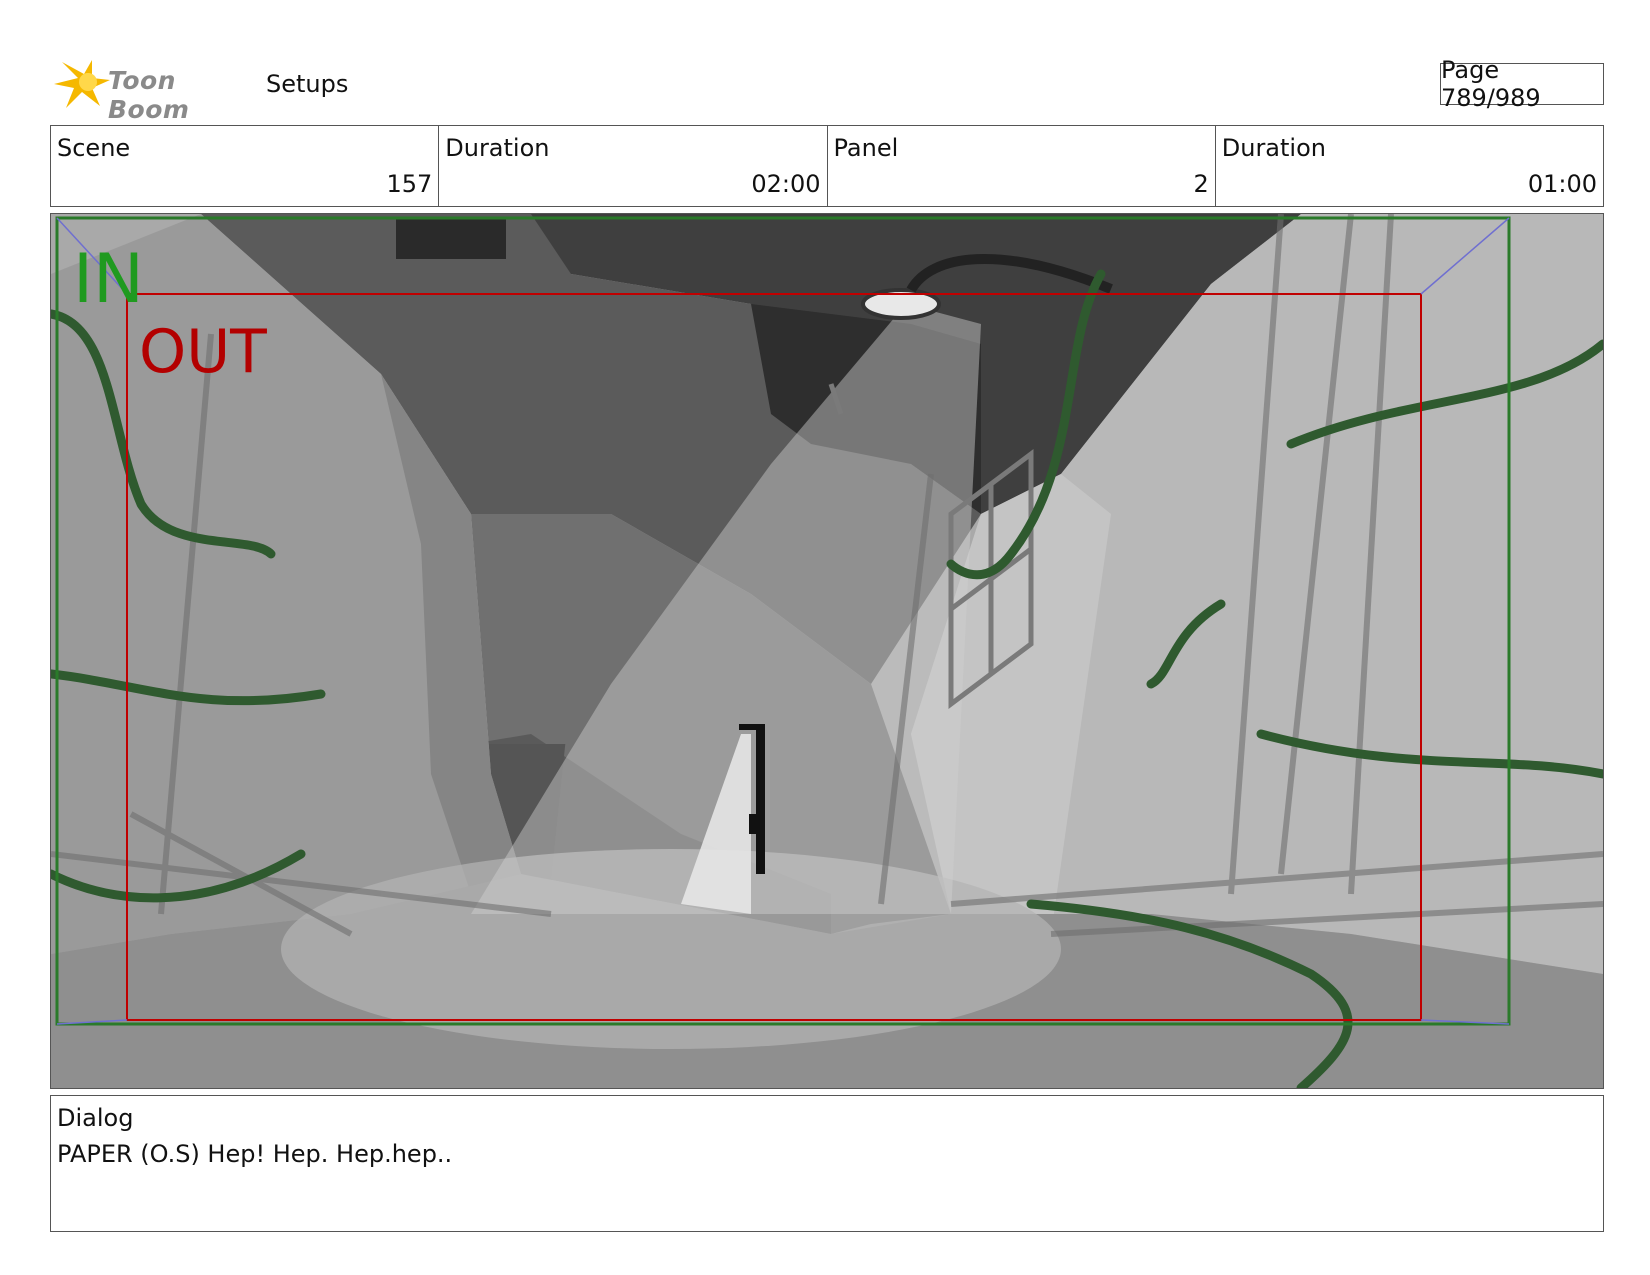  What do you see at coordinates (633, 166) in the screenshot?
I see `scene-duration-cell: Duration 02:00` at bounding box center [633, 166].